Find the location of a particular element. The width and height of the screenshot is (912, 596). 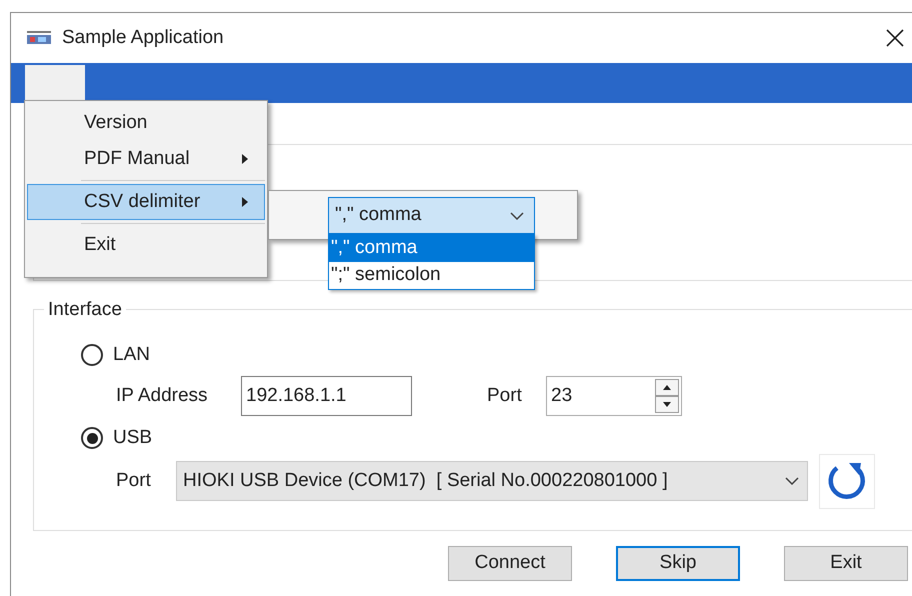

ip-address-field: 192.168.1.1 is located at coordinates (326, 396).